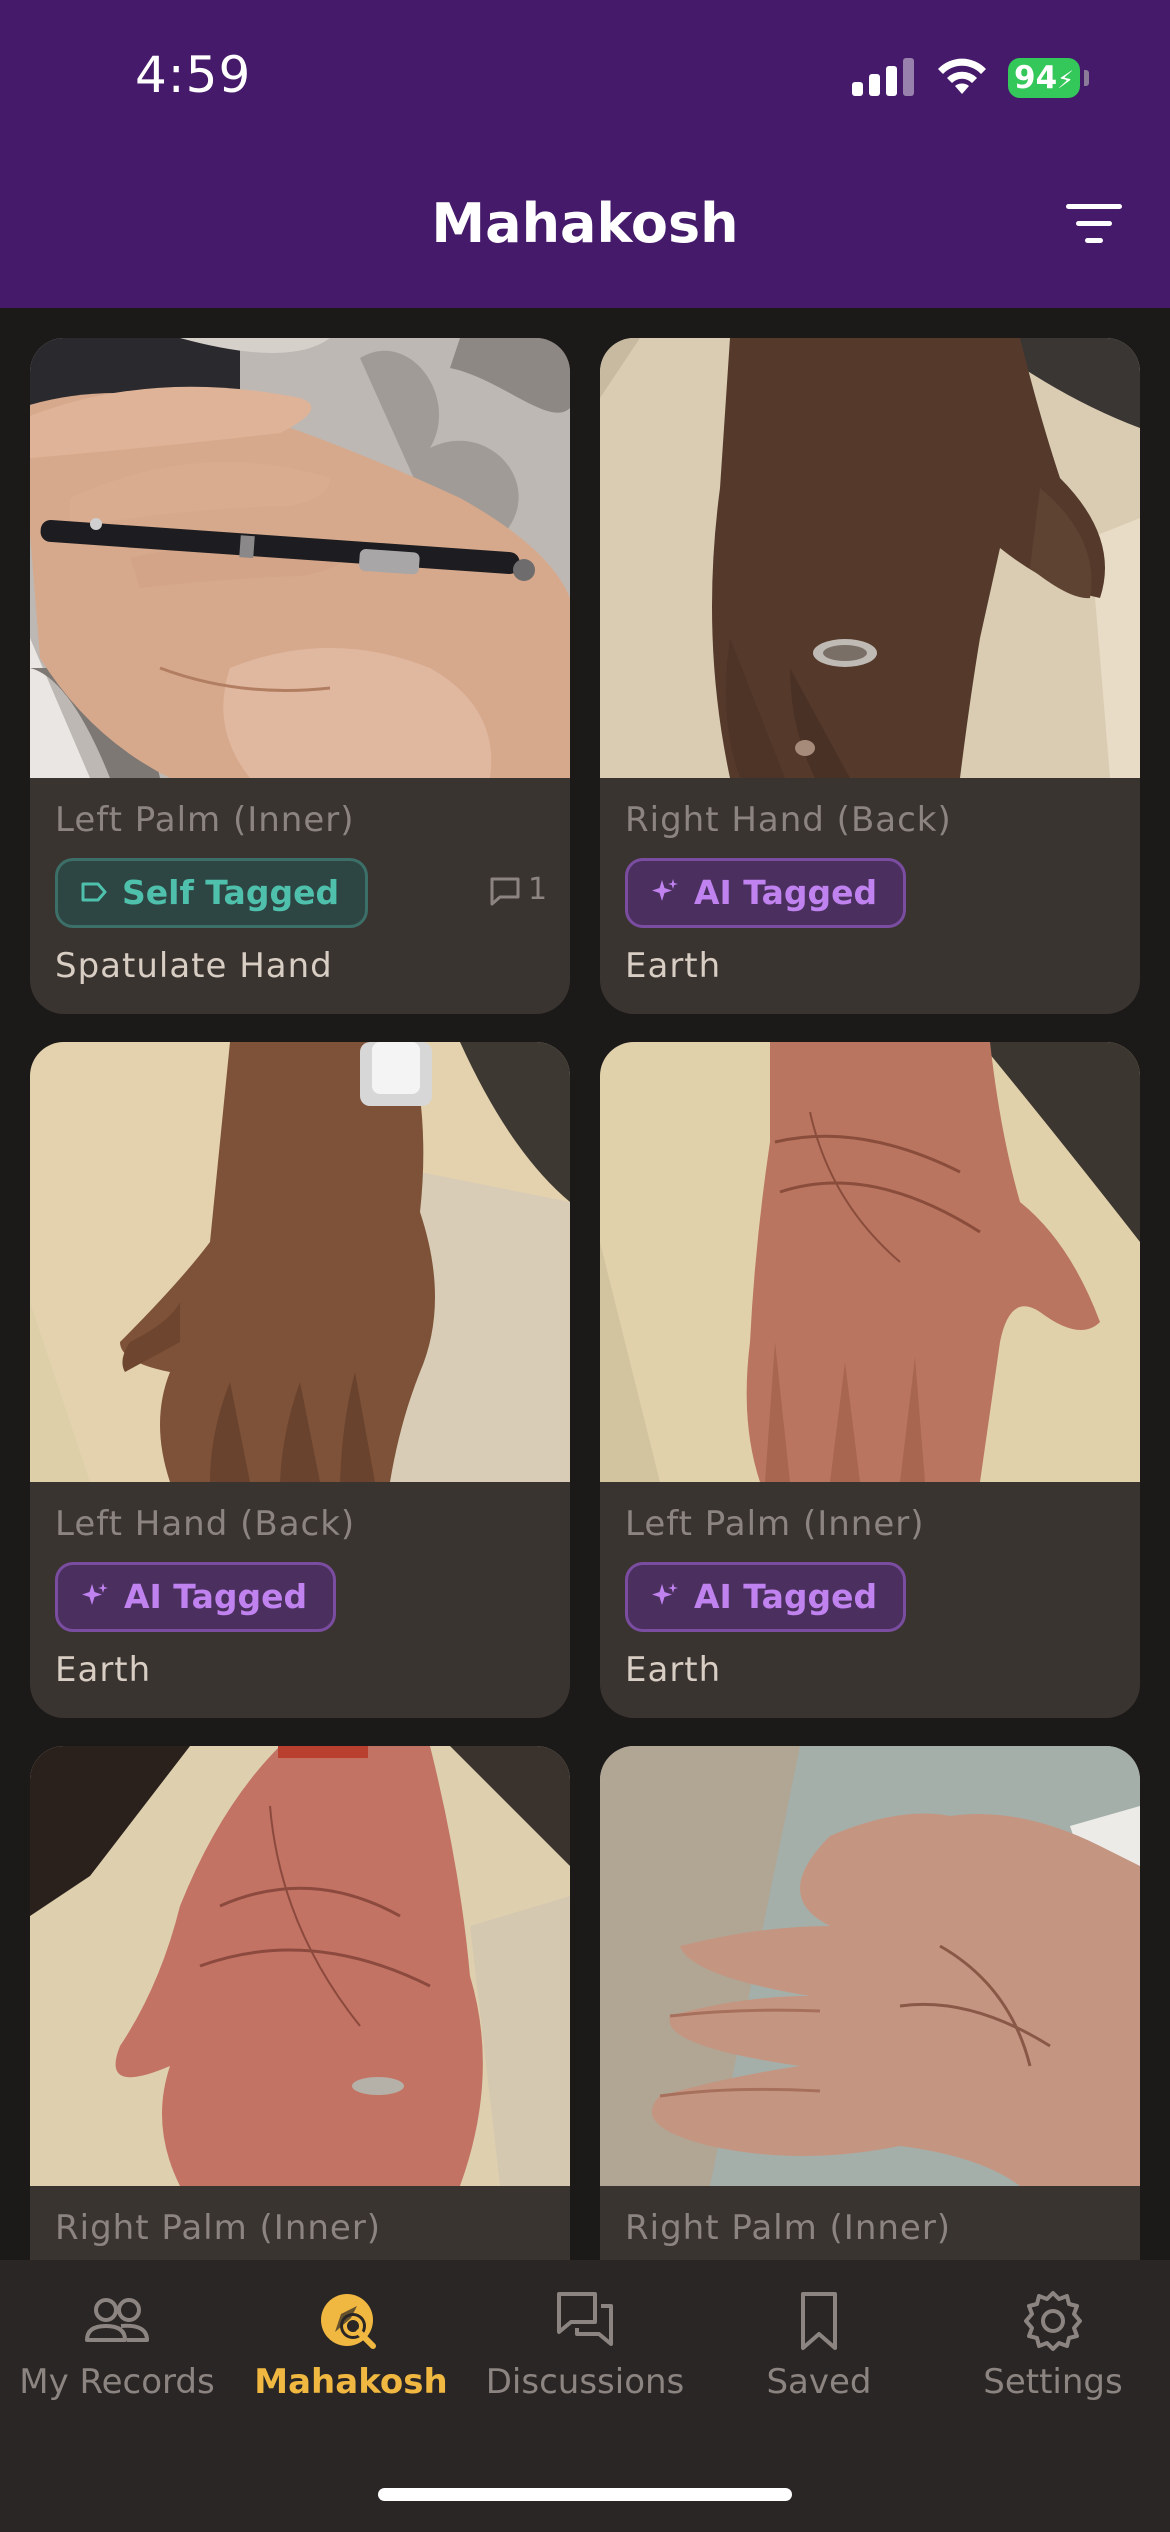 This screenshot has height=2532, width=1170. Describe the element at coordinates (1053, 2382) in the screenshot. I see `nav-label: Settings` at that location.